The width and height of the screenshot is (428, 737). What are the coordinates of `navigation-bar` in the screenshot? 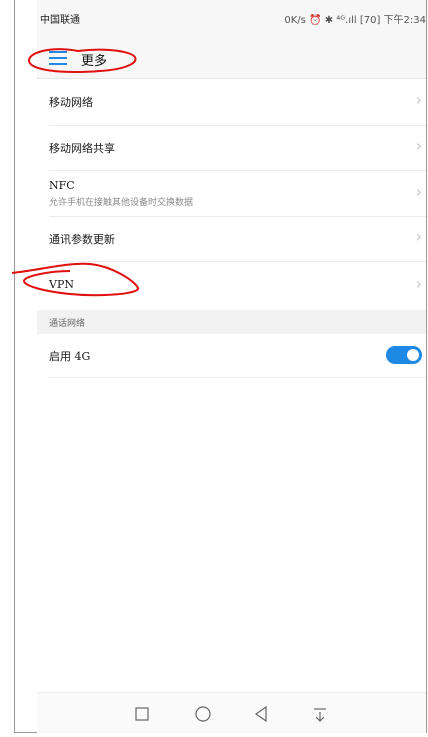 It's located at (231, 712).